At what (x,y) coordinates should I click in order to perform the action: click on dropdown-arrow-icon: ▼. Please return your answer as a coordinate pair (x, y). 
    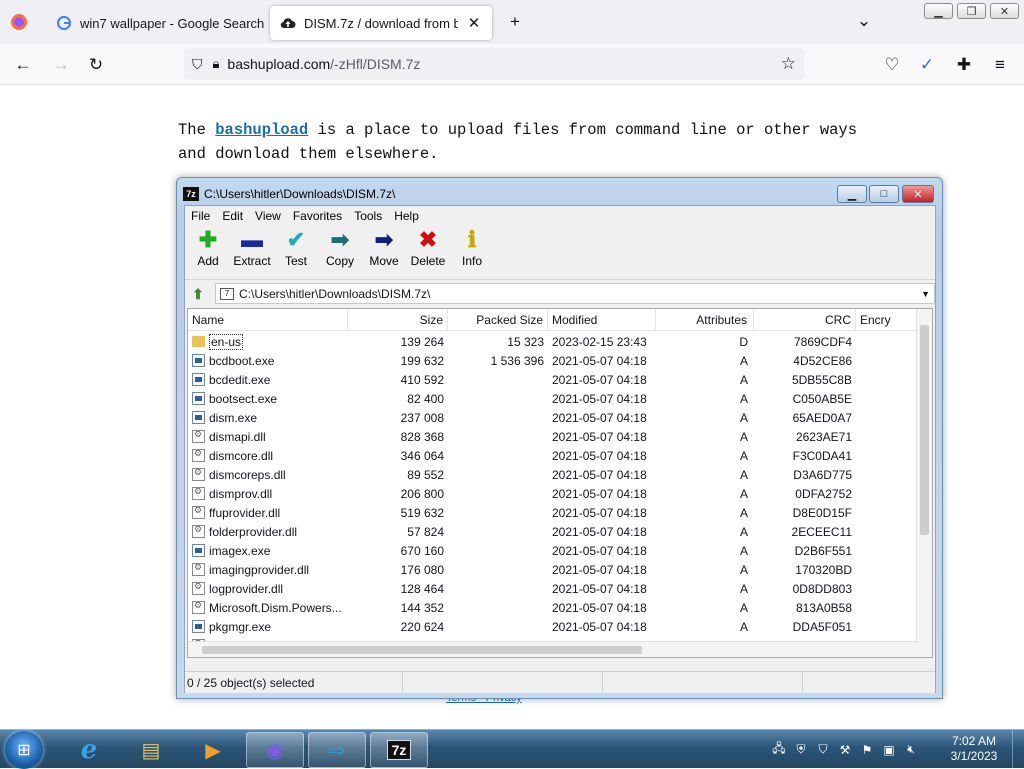
    Looking at the image, I should click on (925, 294).